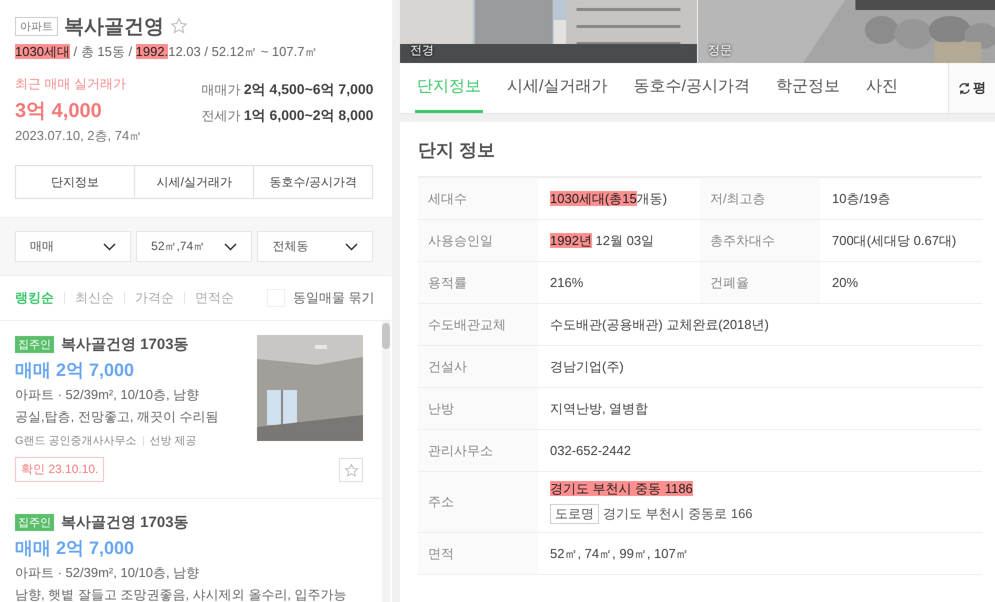  I want to click on table-label: 저/최고층, so click(760, 198).